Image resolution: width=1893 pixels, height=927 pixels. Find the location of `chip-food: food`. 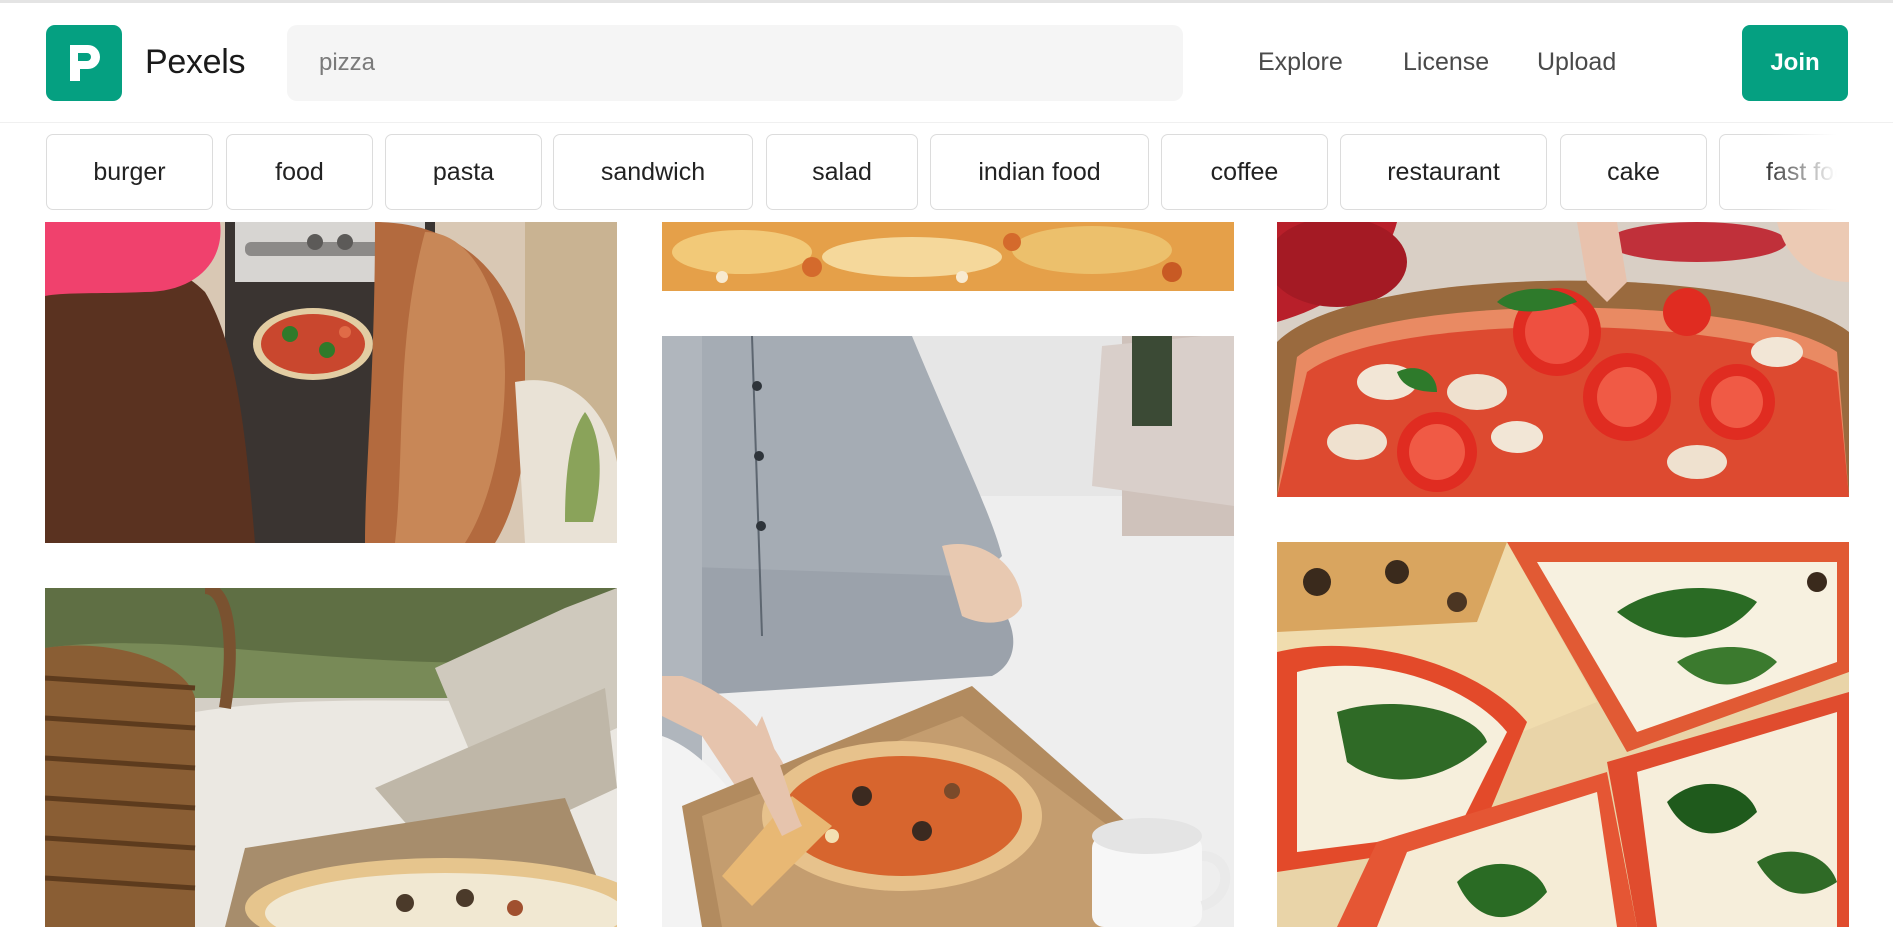

chip-food: food is located at coordinates (299, 172).